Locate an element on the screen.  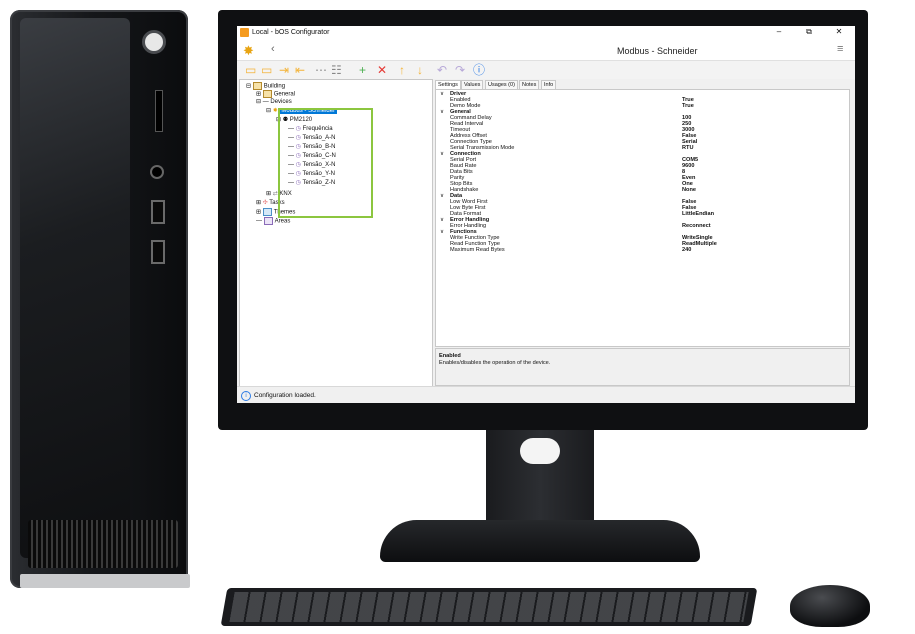
undo-icon: ↶ is located at coordinates (442, 70).